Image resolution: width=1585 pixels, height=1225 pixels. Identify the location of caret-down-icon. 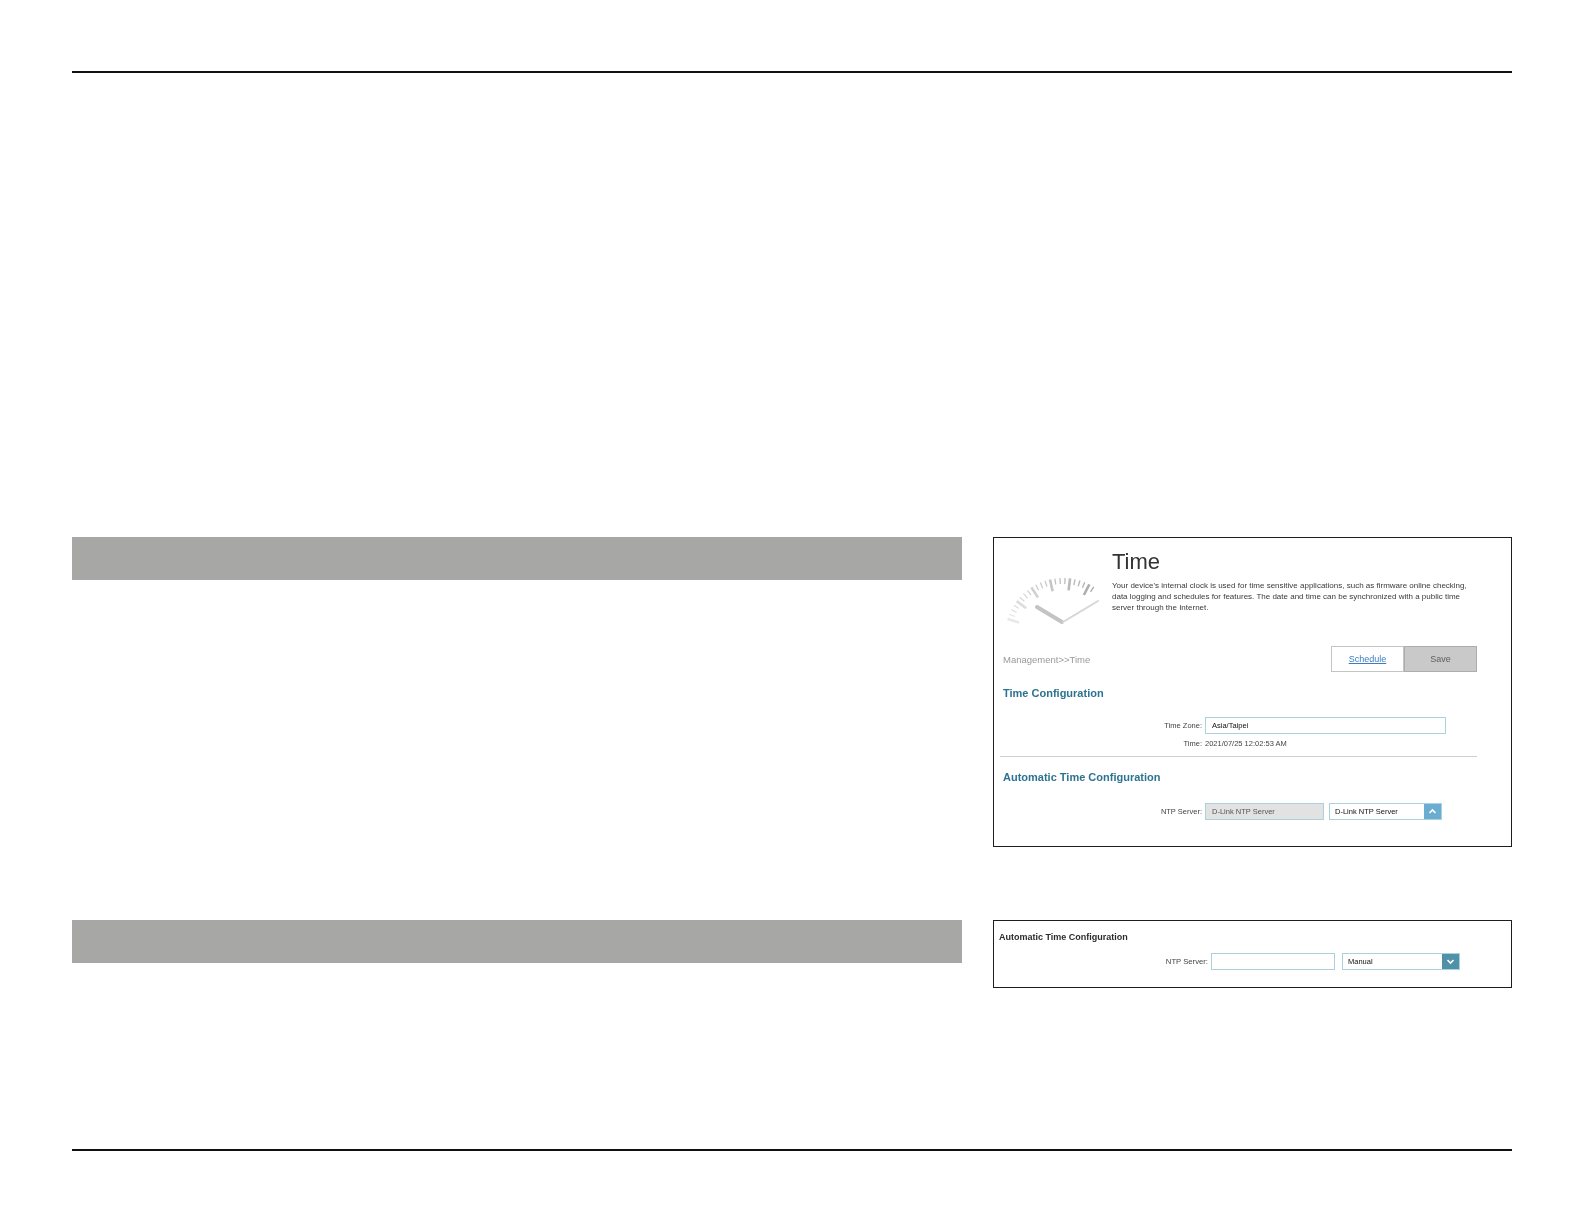
(1450, 961).